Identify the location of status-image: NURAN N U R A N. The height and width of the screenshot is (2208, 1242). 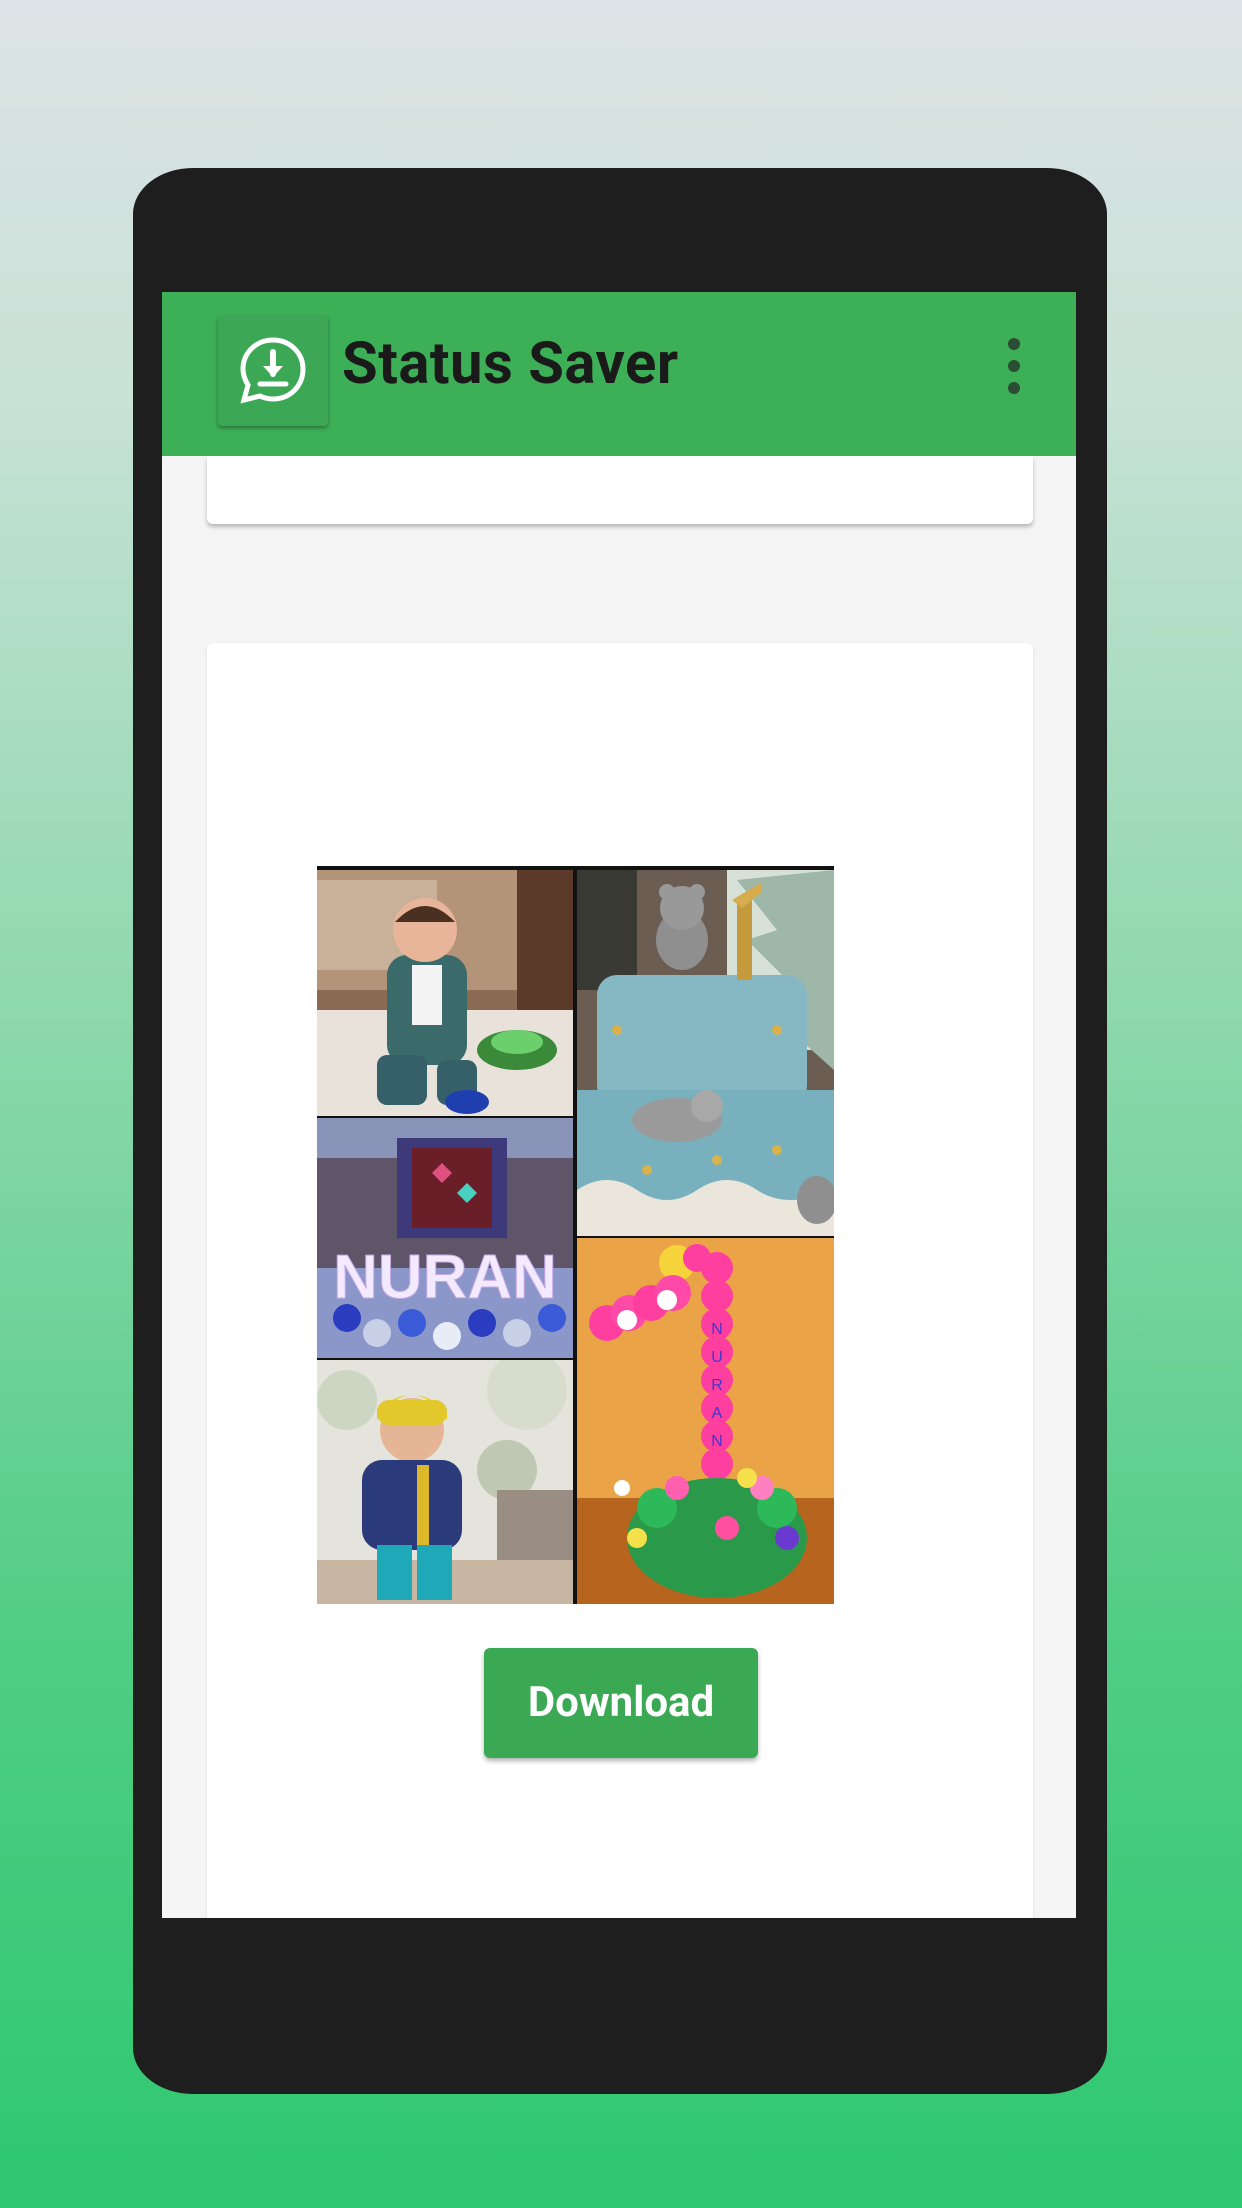
(575, 1235).